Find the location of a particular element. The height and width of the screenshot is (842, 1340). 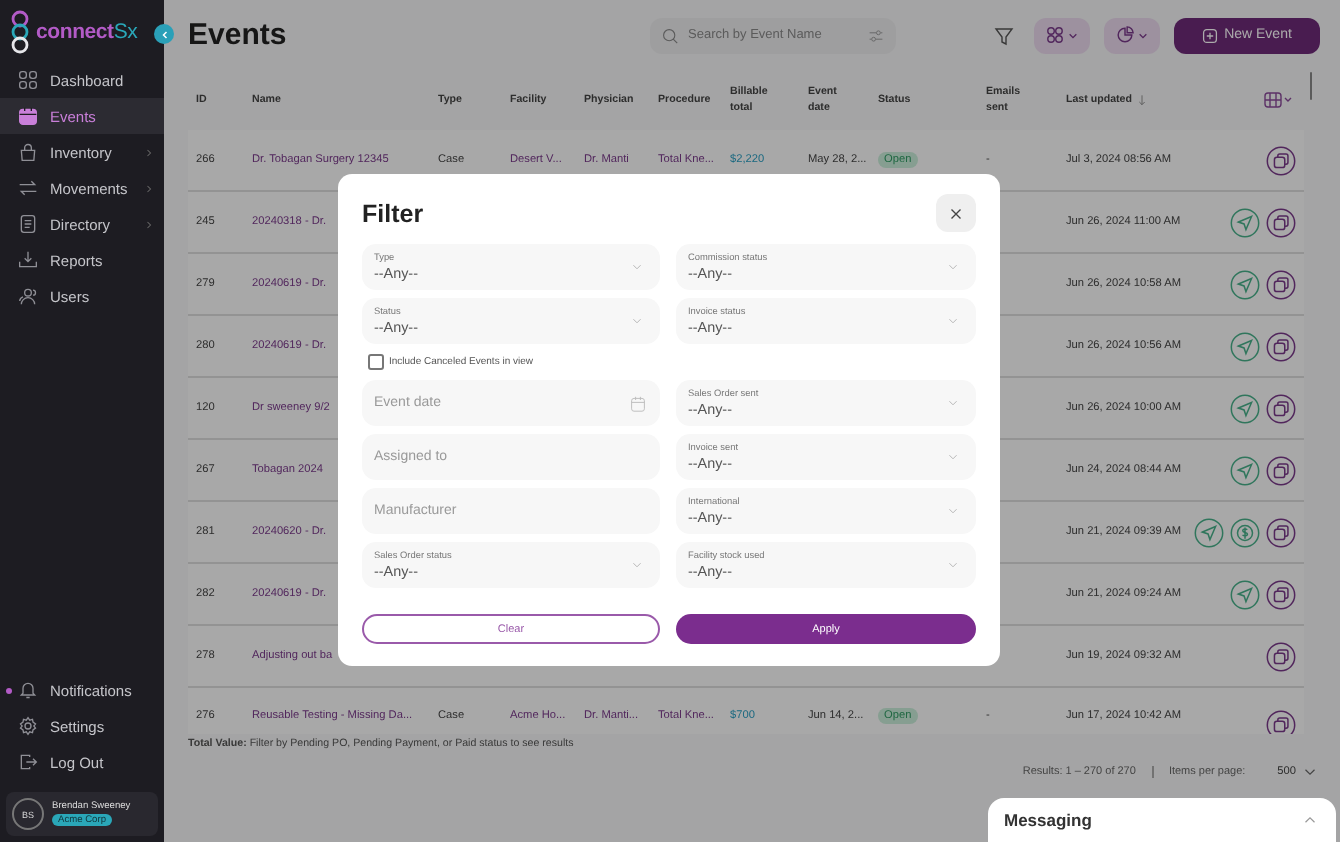

logo-text: connectSx is located at coordinates (87, 31).